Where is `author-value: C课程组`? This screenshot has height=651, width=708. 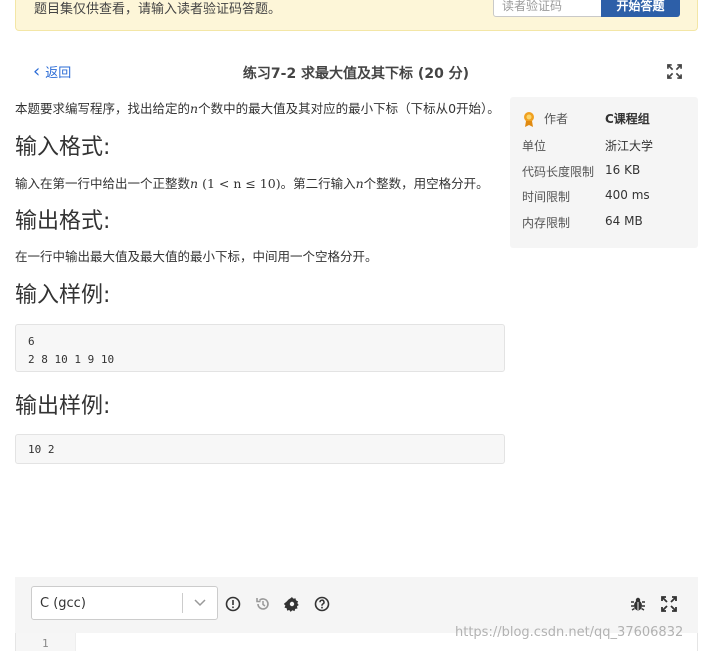 author-value: C课程组 is located at coordinates (627, 119).